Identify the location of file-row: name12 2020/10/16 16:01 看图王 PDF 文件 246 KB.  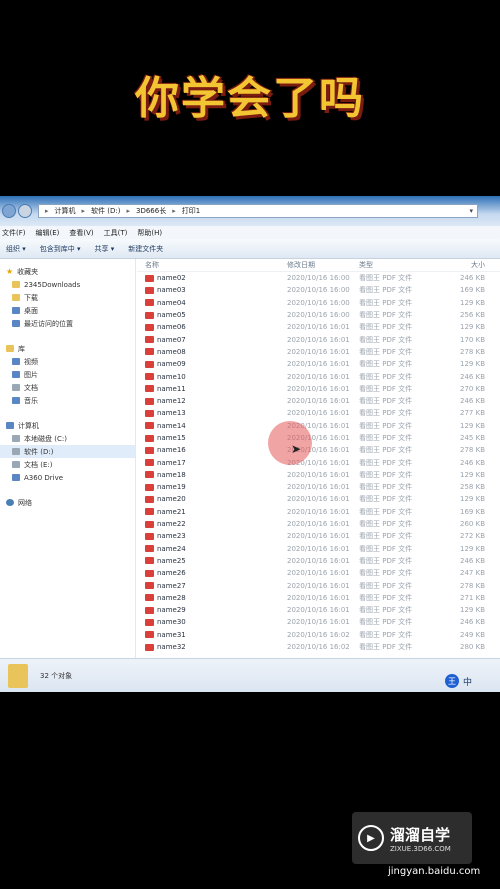
(318, 401).